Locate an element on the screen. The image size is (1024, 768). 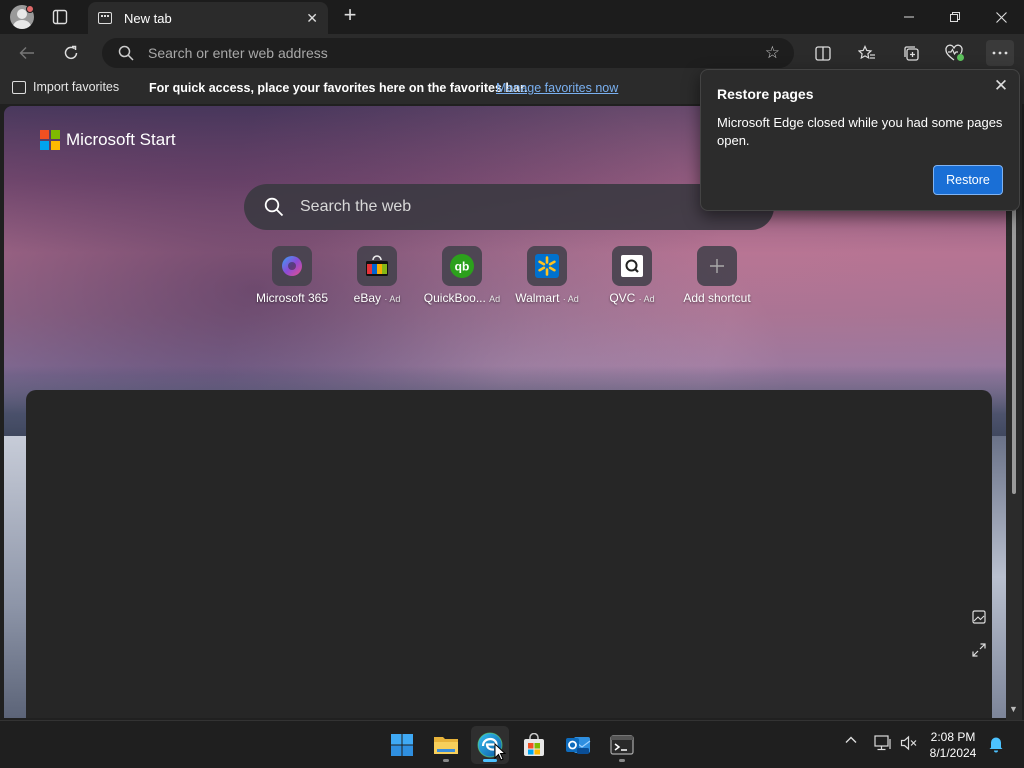
start-button is located at coordinates (402, 745).